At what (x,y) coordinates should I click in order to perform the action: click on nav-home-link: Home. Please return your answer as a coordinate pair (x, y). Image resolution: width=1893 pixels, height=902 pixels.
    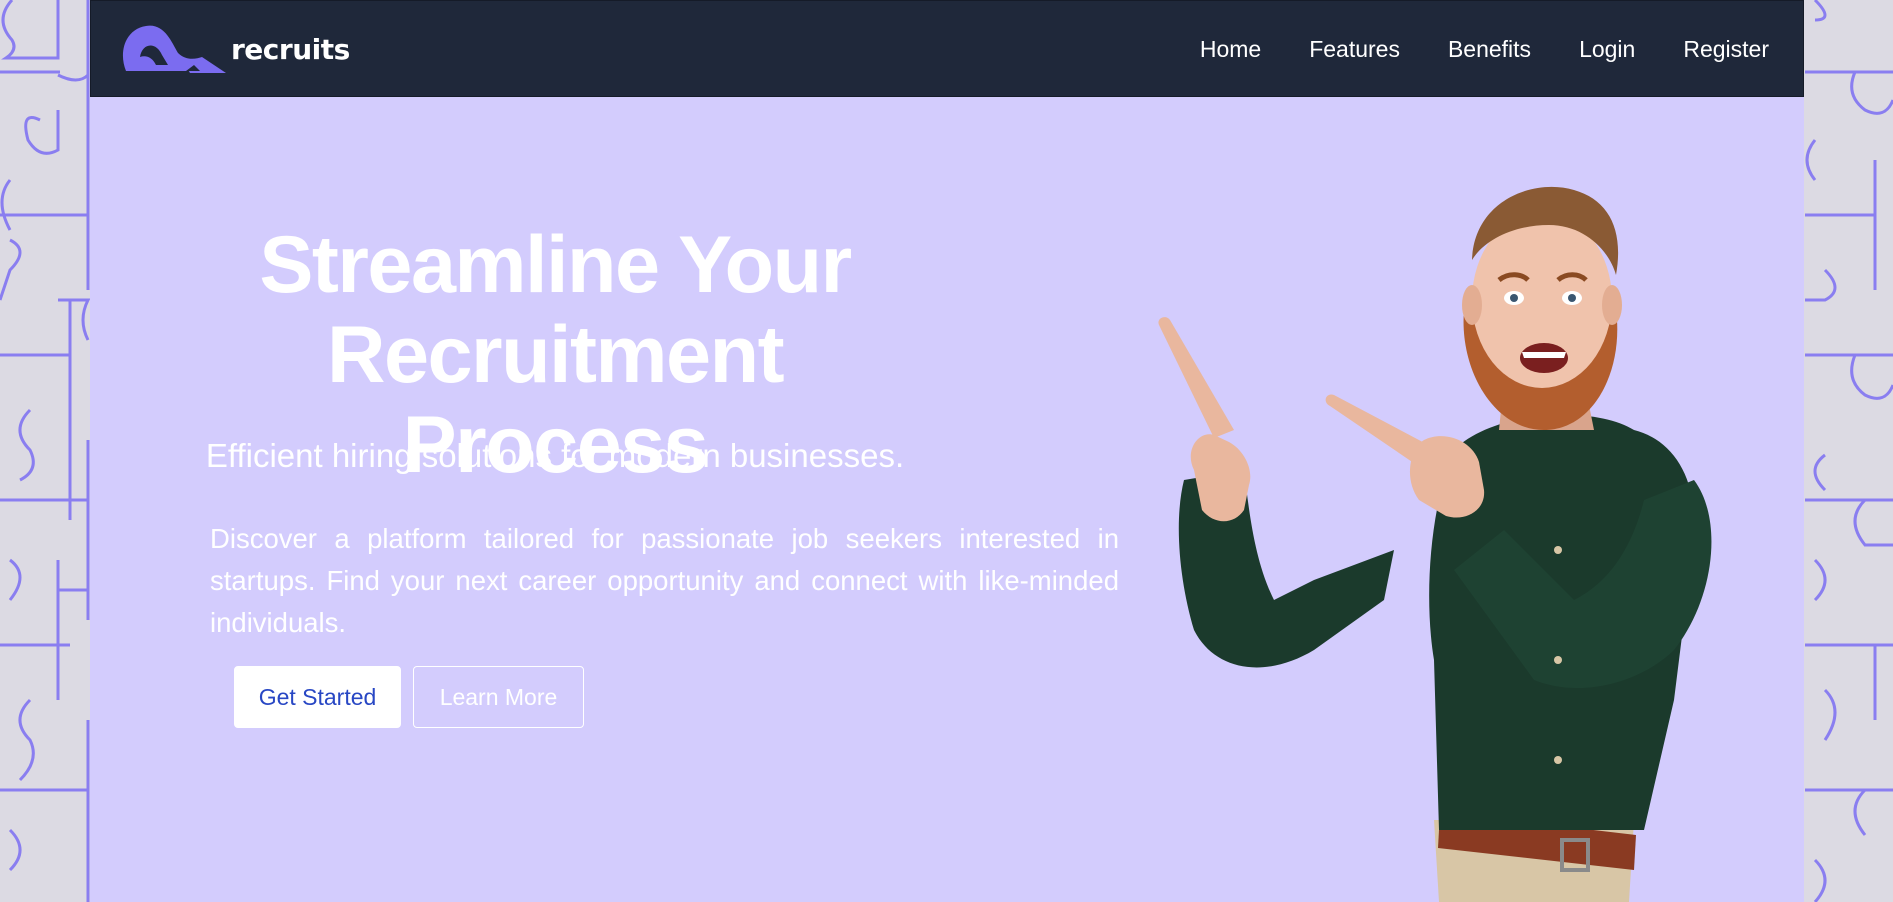
    Looking at the image, I should click on (1230, 49).